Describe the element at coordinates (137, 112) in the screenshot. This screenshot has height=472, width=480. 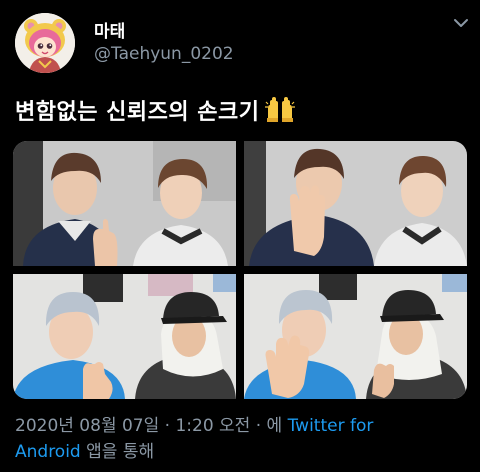
I see `tweet-text-content: 변함없는 신뢰즈의 손크기` at that location.